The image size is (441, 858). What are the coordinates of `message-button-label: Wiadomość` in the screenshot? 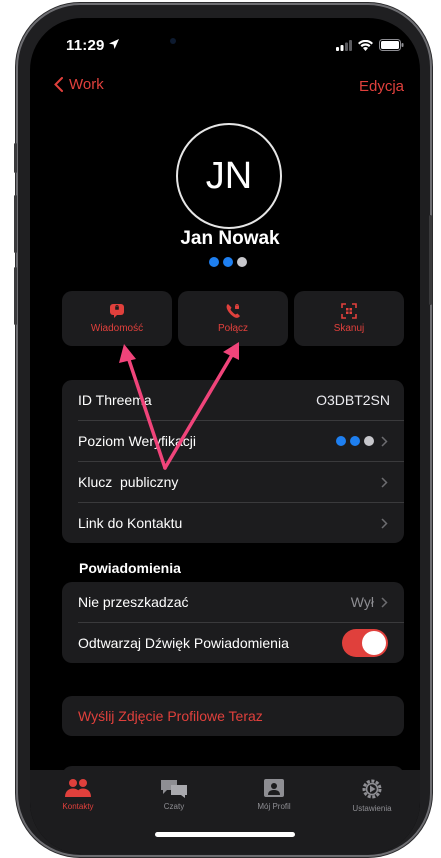 It's located at (117, 328).